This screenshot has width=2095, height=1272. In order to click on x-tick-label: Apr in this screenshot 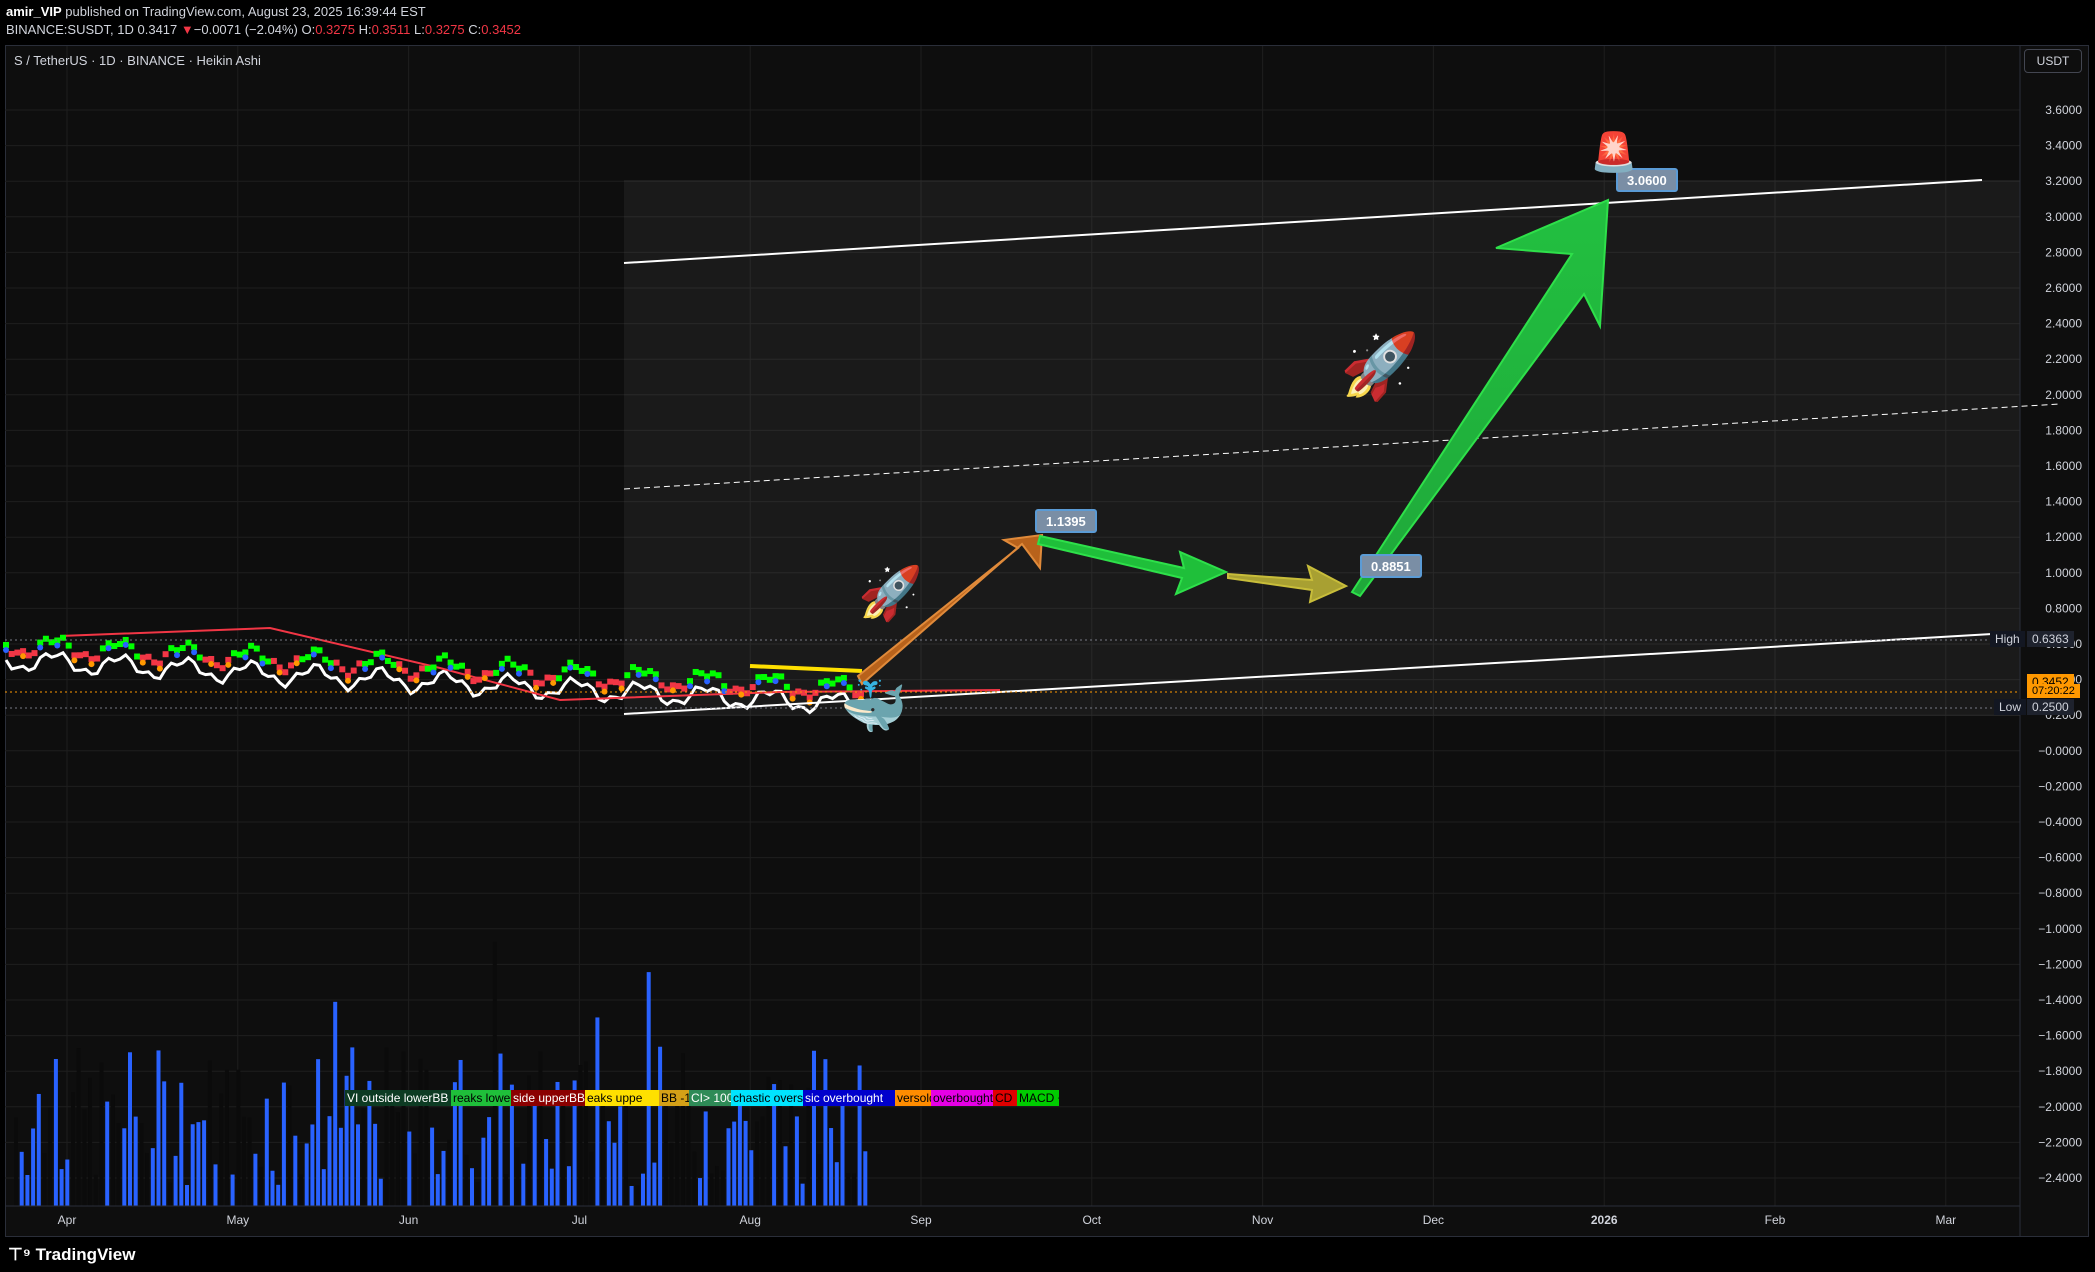, I will do `click(67, 1220)`.